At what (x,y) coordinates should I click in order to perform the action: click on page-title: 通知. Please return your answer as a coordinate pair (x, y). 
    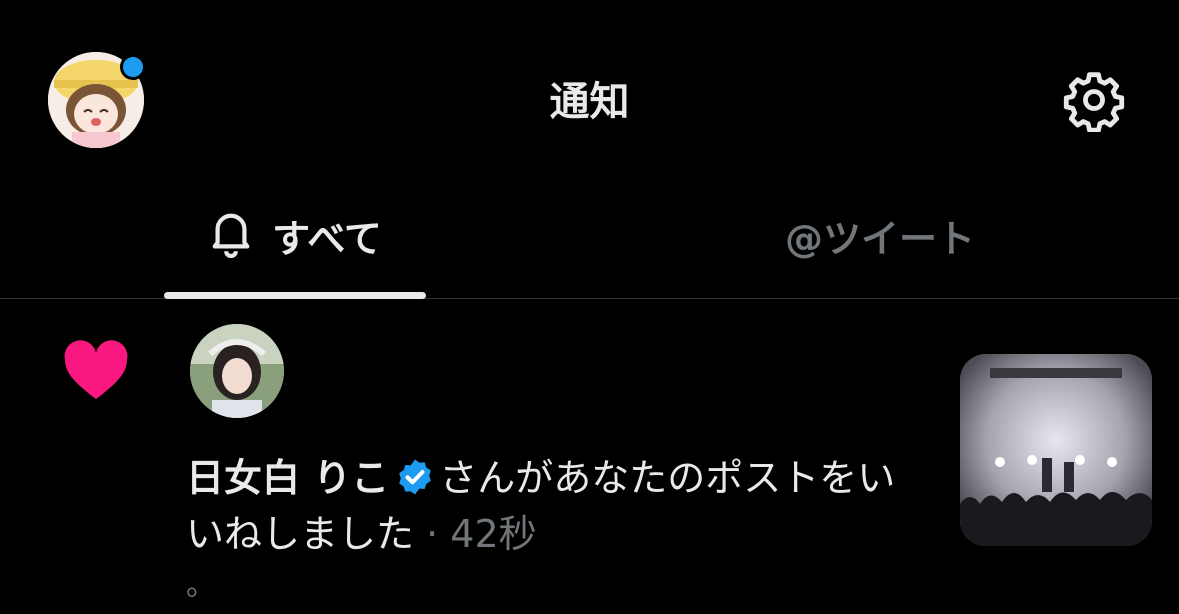
    Looking at the image, I should click on (589, 102).